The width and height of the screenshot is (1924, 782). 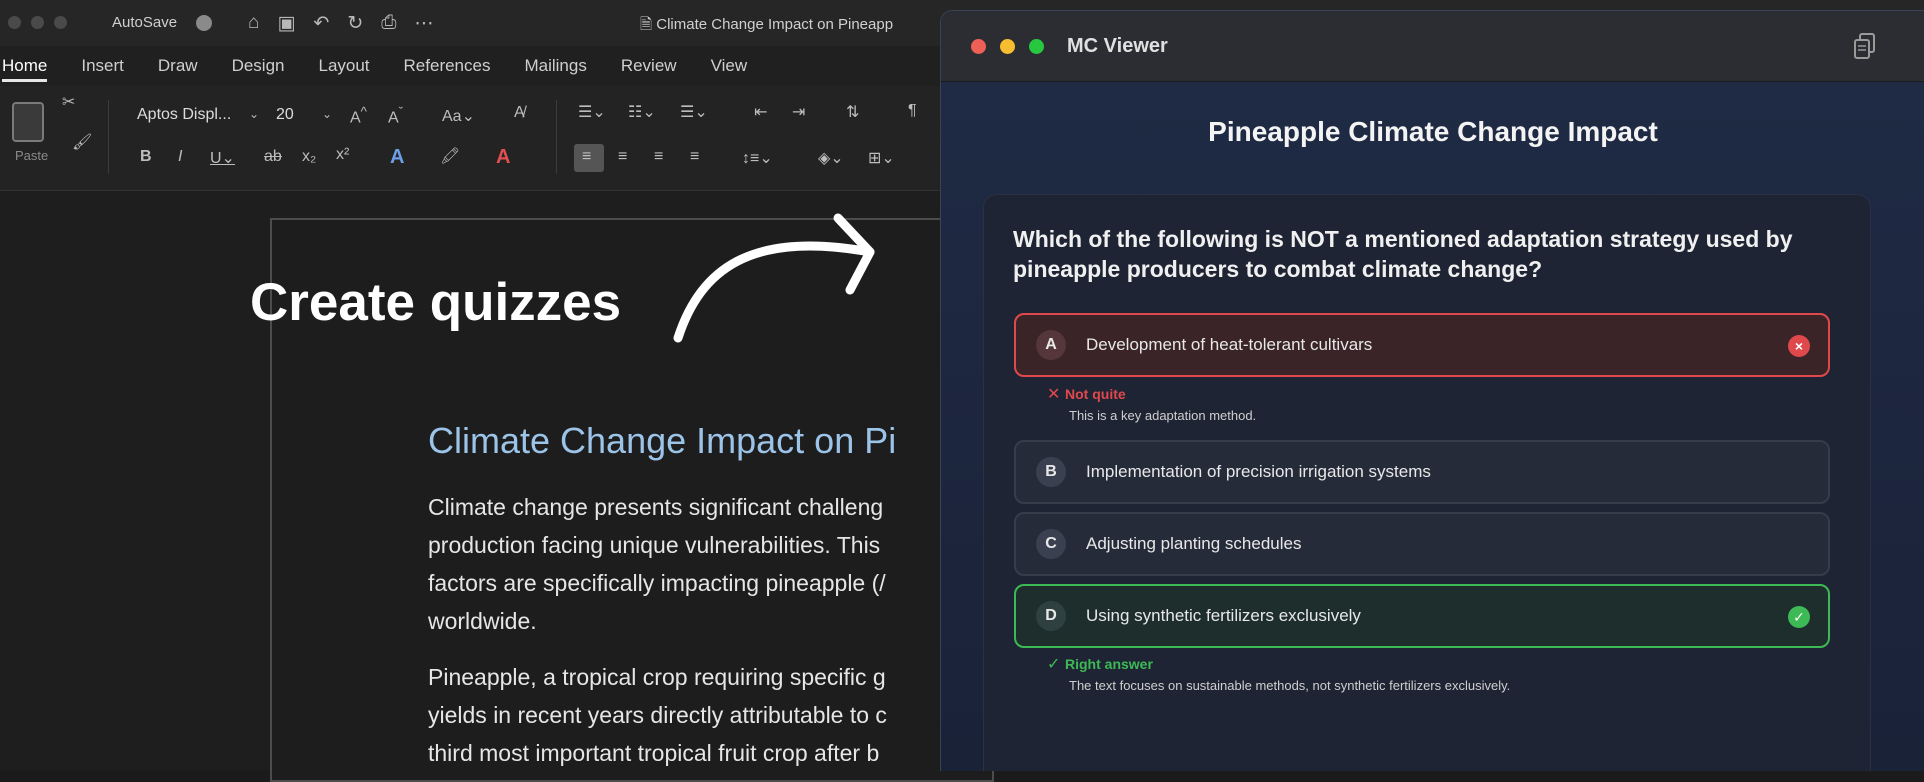 I want to click on create-quizzes-caption: Create quizzes, so click(x=436, y=302).